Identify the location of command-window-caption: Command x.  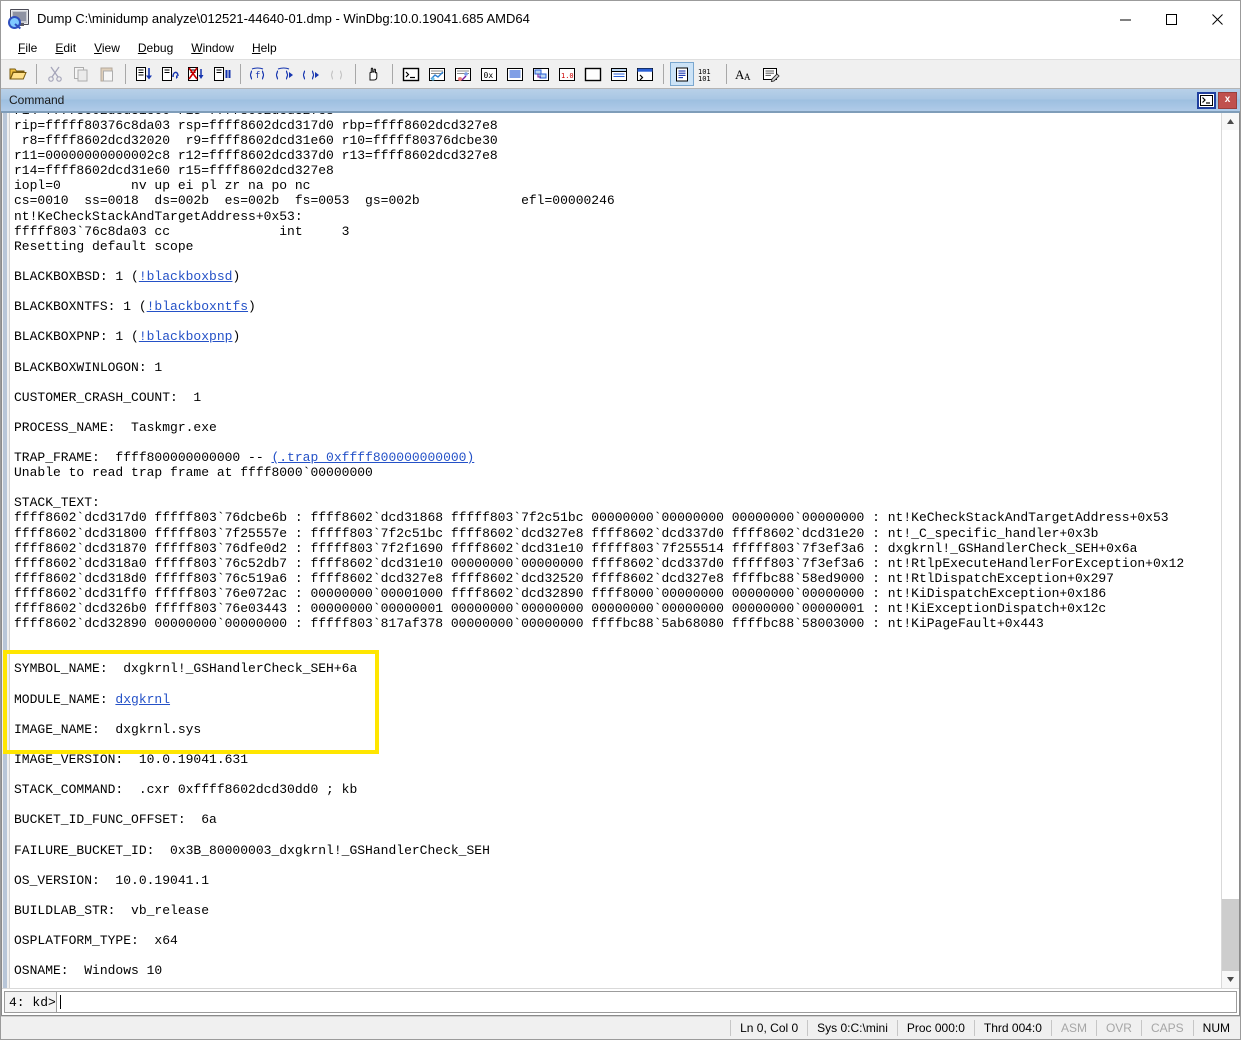
(620, 100).